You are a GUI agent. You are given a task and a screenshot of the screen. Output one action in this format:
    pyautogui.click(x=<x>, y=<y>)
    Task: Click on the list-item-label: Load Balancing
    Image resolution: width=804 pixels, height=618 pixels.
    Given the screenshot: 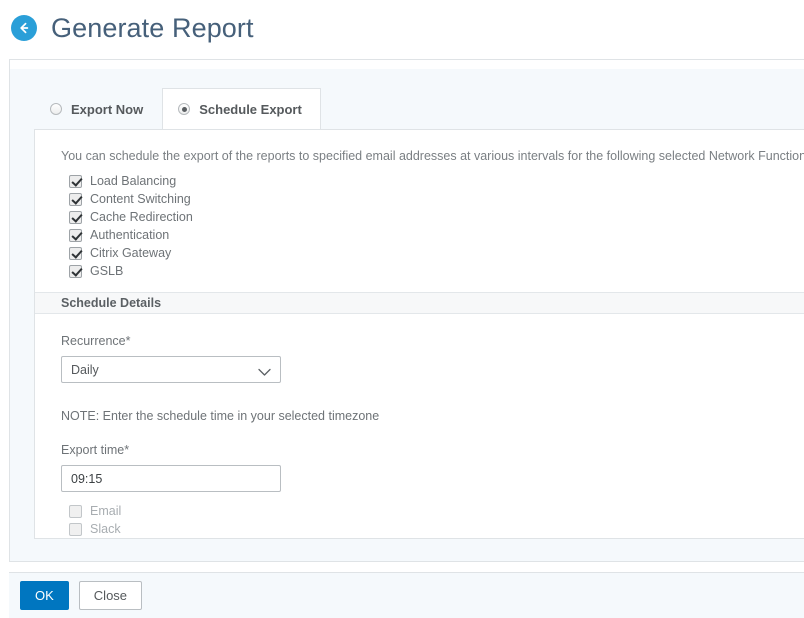 What is the action you would take?
    pyautogui.click(x=133, y=180)
    